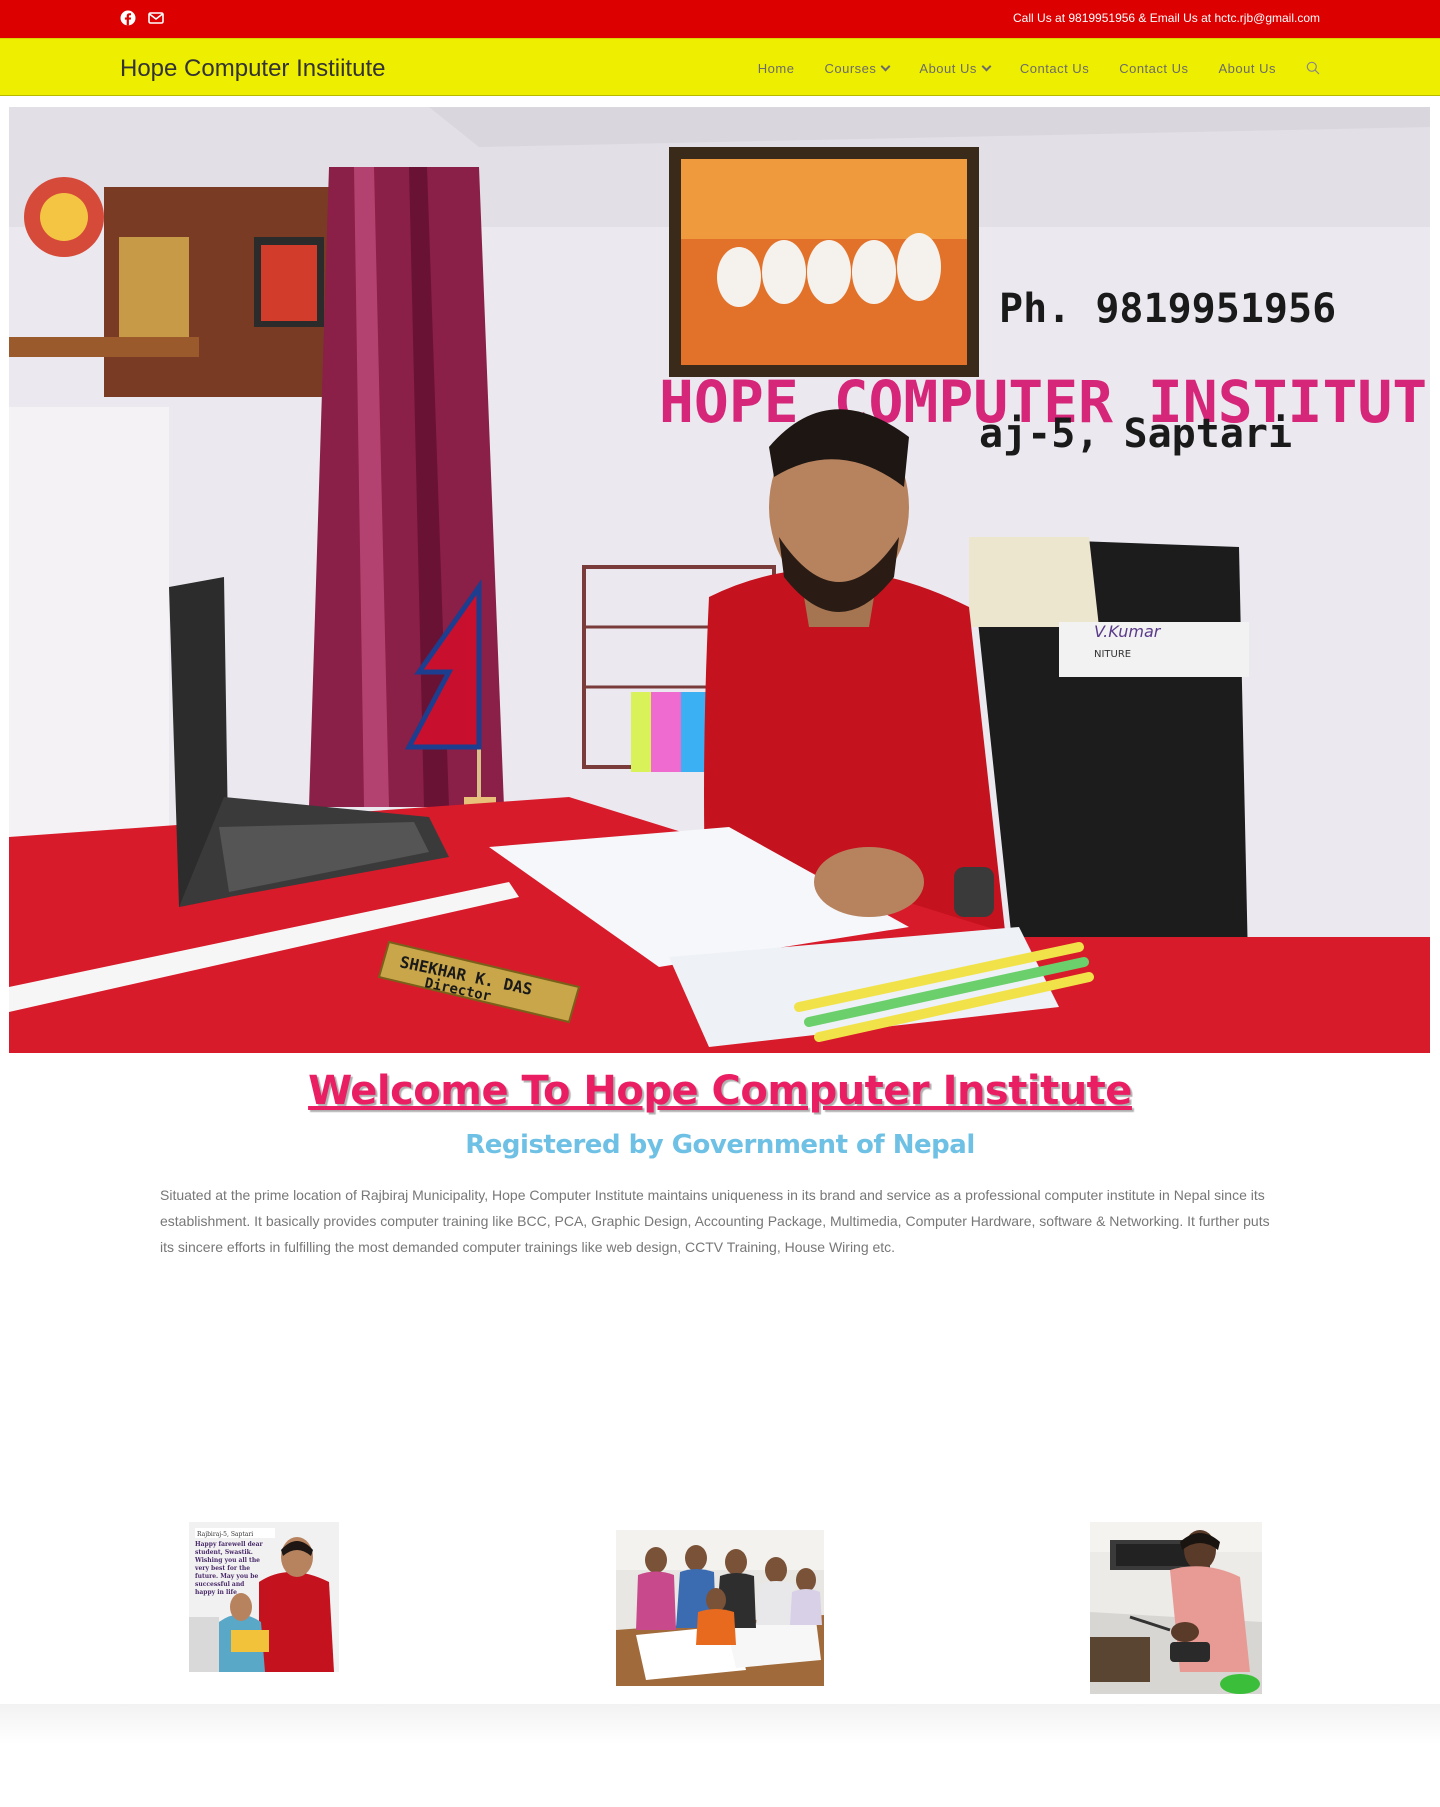 The image size is (1440, 1807). Describe the element at coordinates (252, 69) in the screenshot. I see `site-logo-text: Hope Computer Instiitute` at that location.